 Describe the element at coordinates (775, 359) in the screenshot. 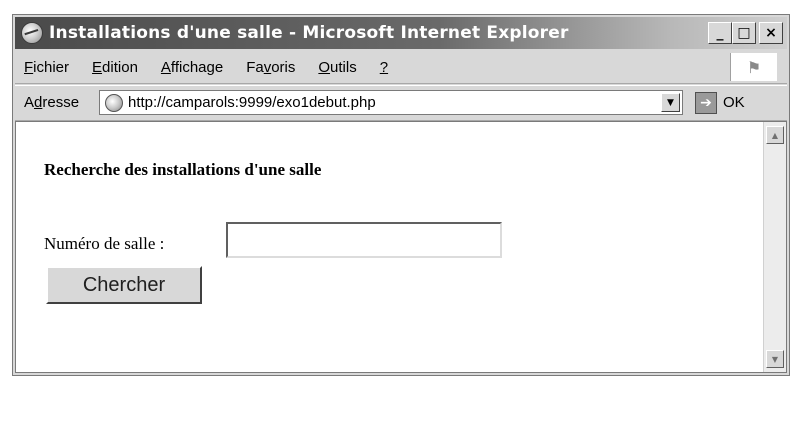

I see `scroll-down-icon: ▼` at that location.